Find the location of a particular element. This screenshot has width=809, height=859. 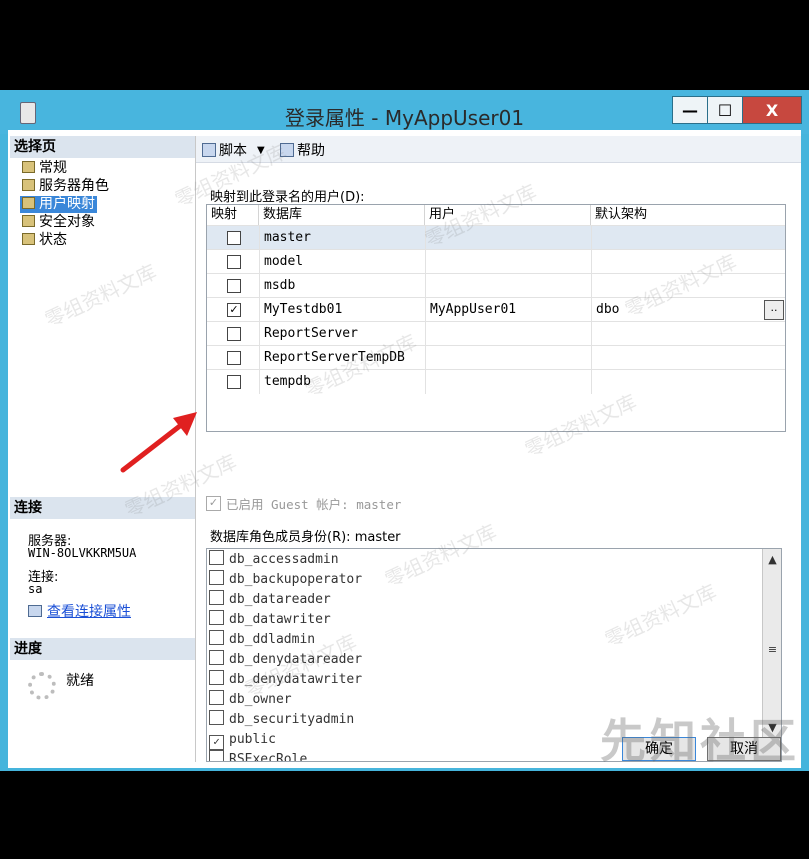

table-row: ReportServer is located at coordinates (496, 333).